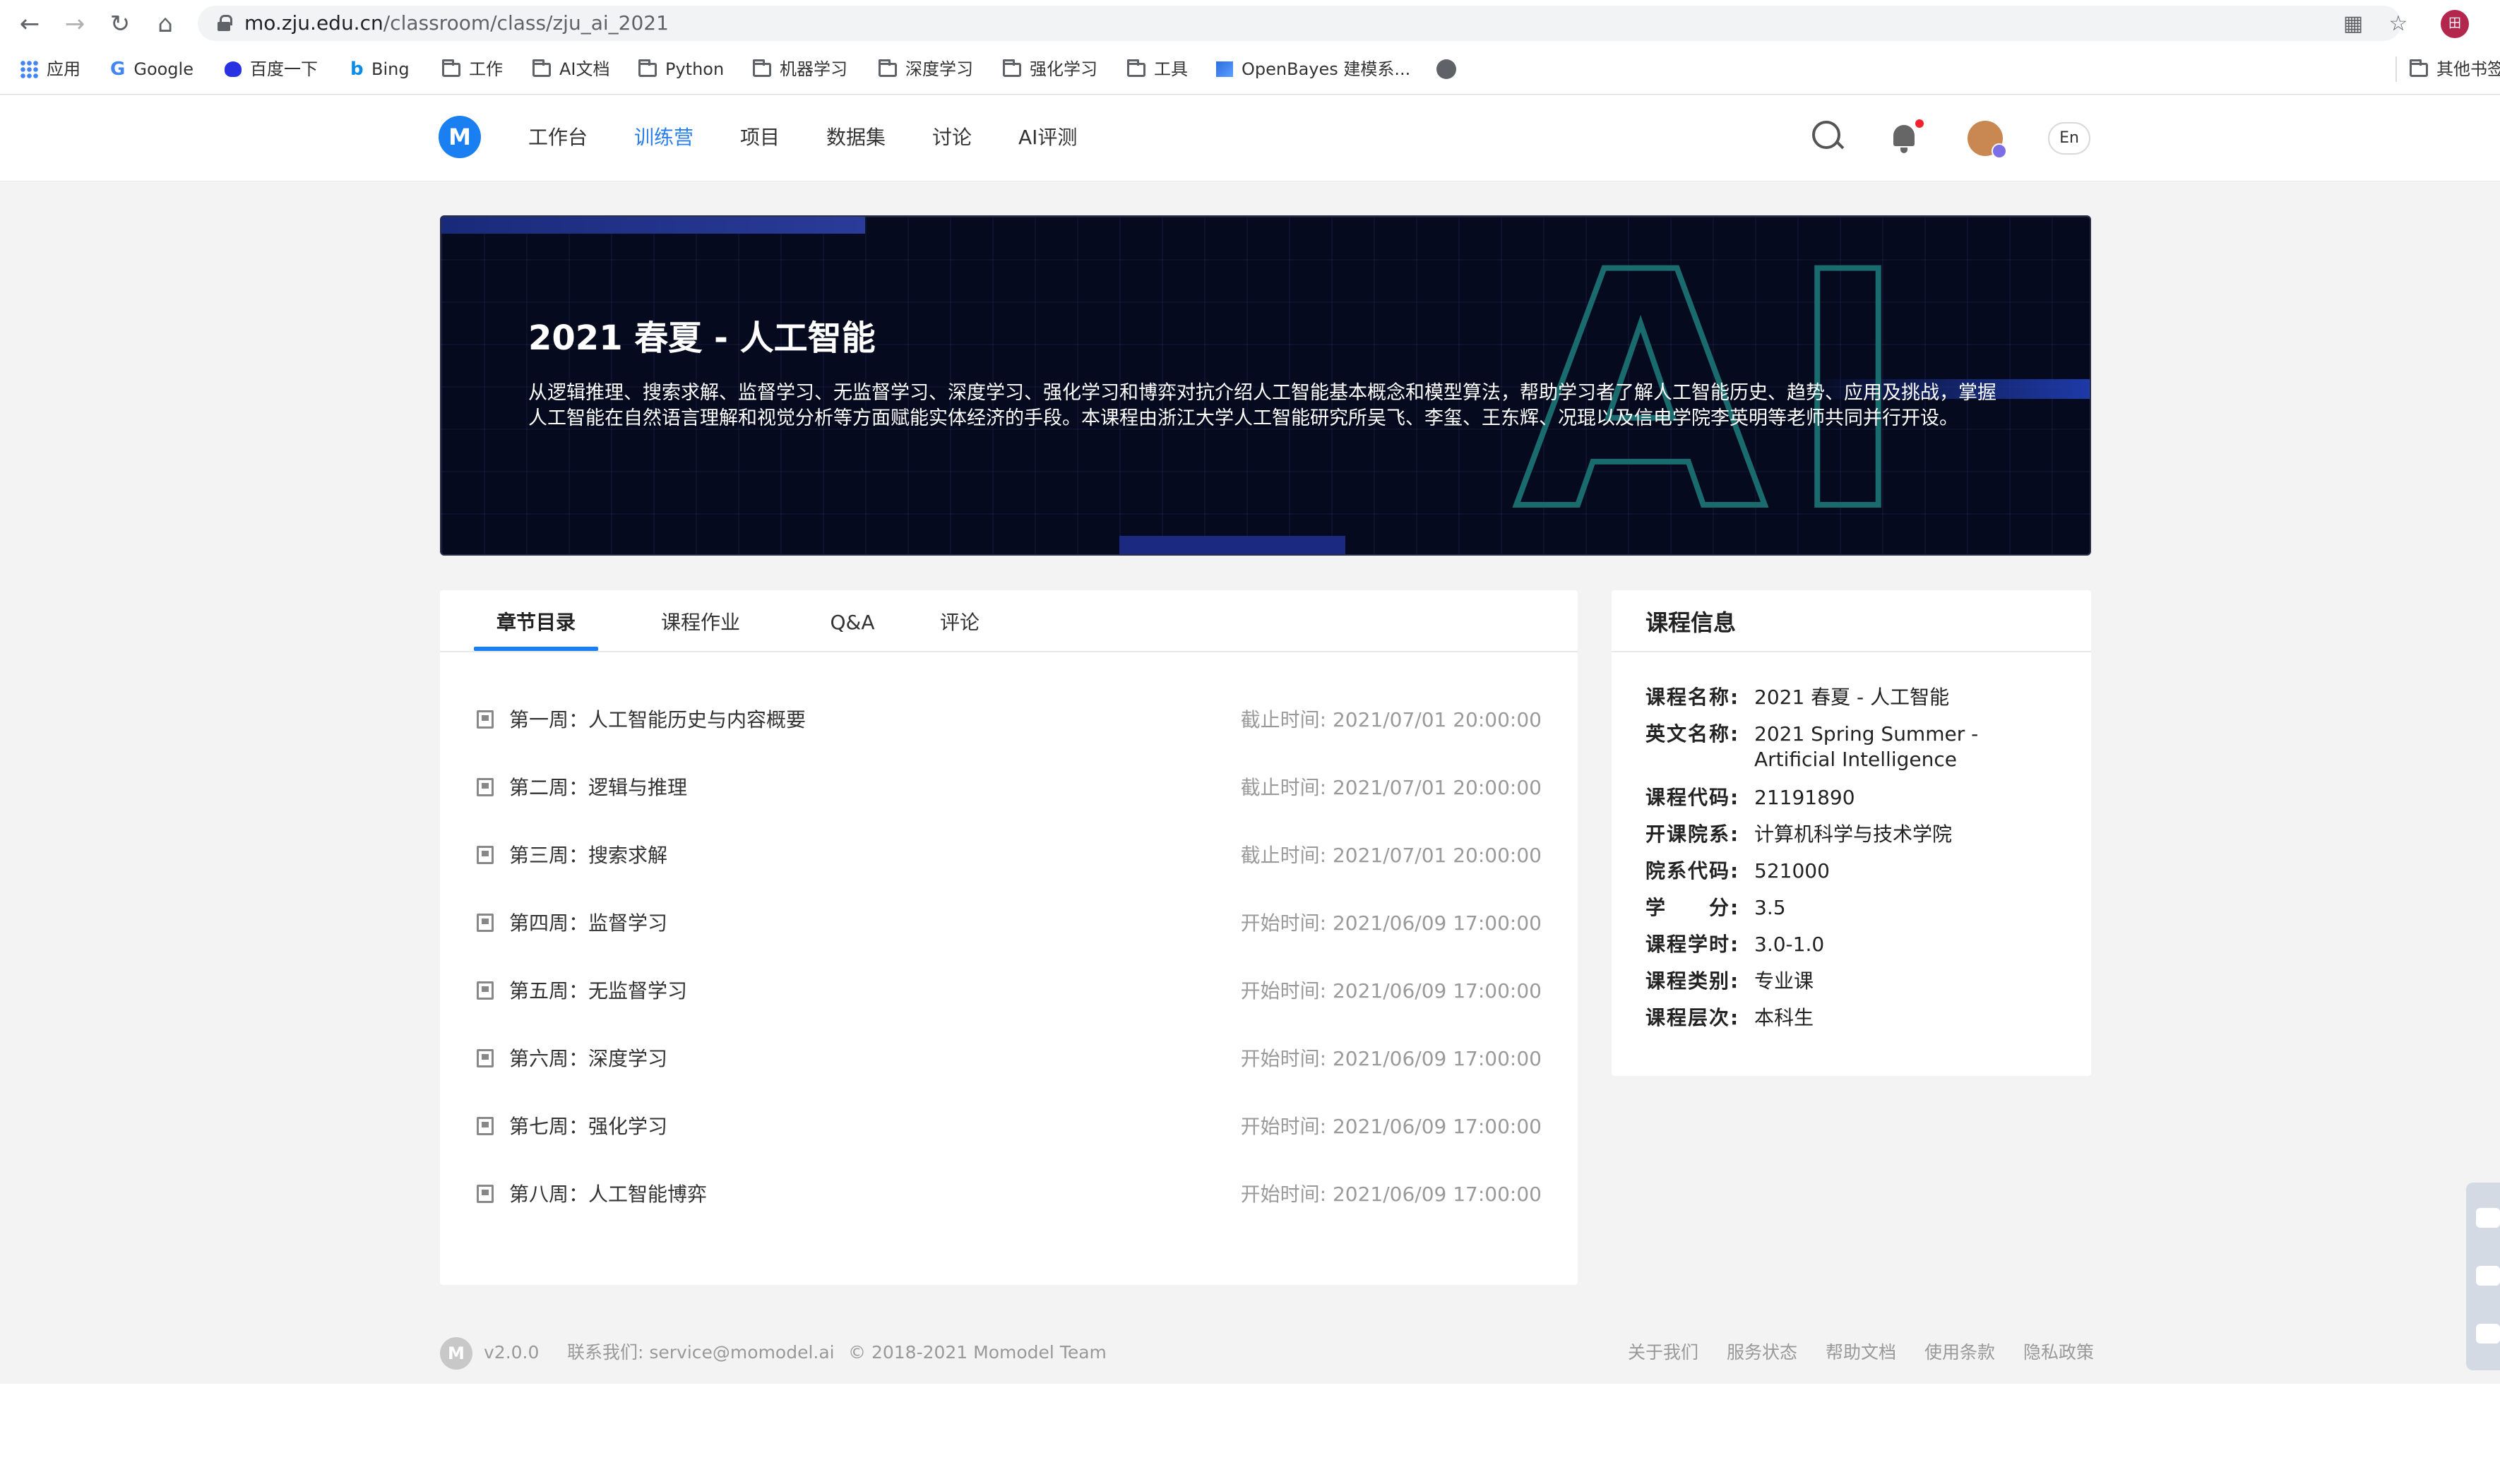 The width and height of the screenshot is (2500, 1484). Describe the element at coordinates (653, 225) in the screenshot. I see `banner-glow` at that location.